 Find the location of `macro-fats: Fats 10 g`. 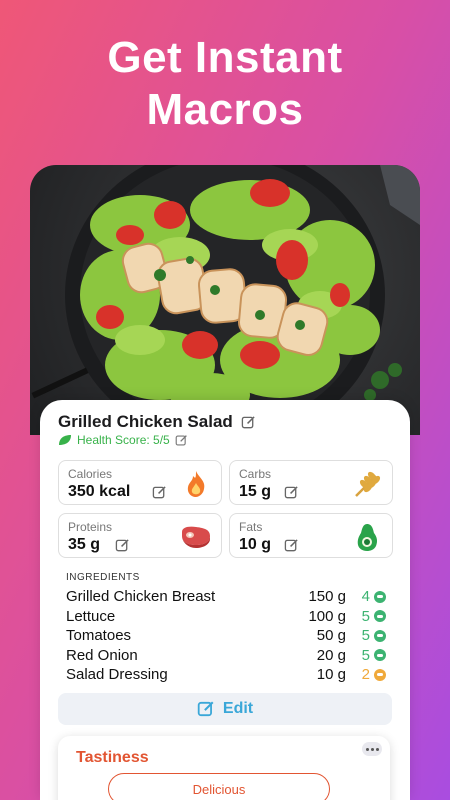

macro-fats: Fats 10 g is located at coordinates (311, 535).